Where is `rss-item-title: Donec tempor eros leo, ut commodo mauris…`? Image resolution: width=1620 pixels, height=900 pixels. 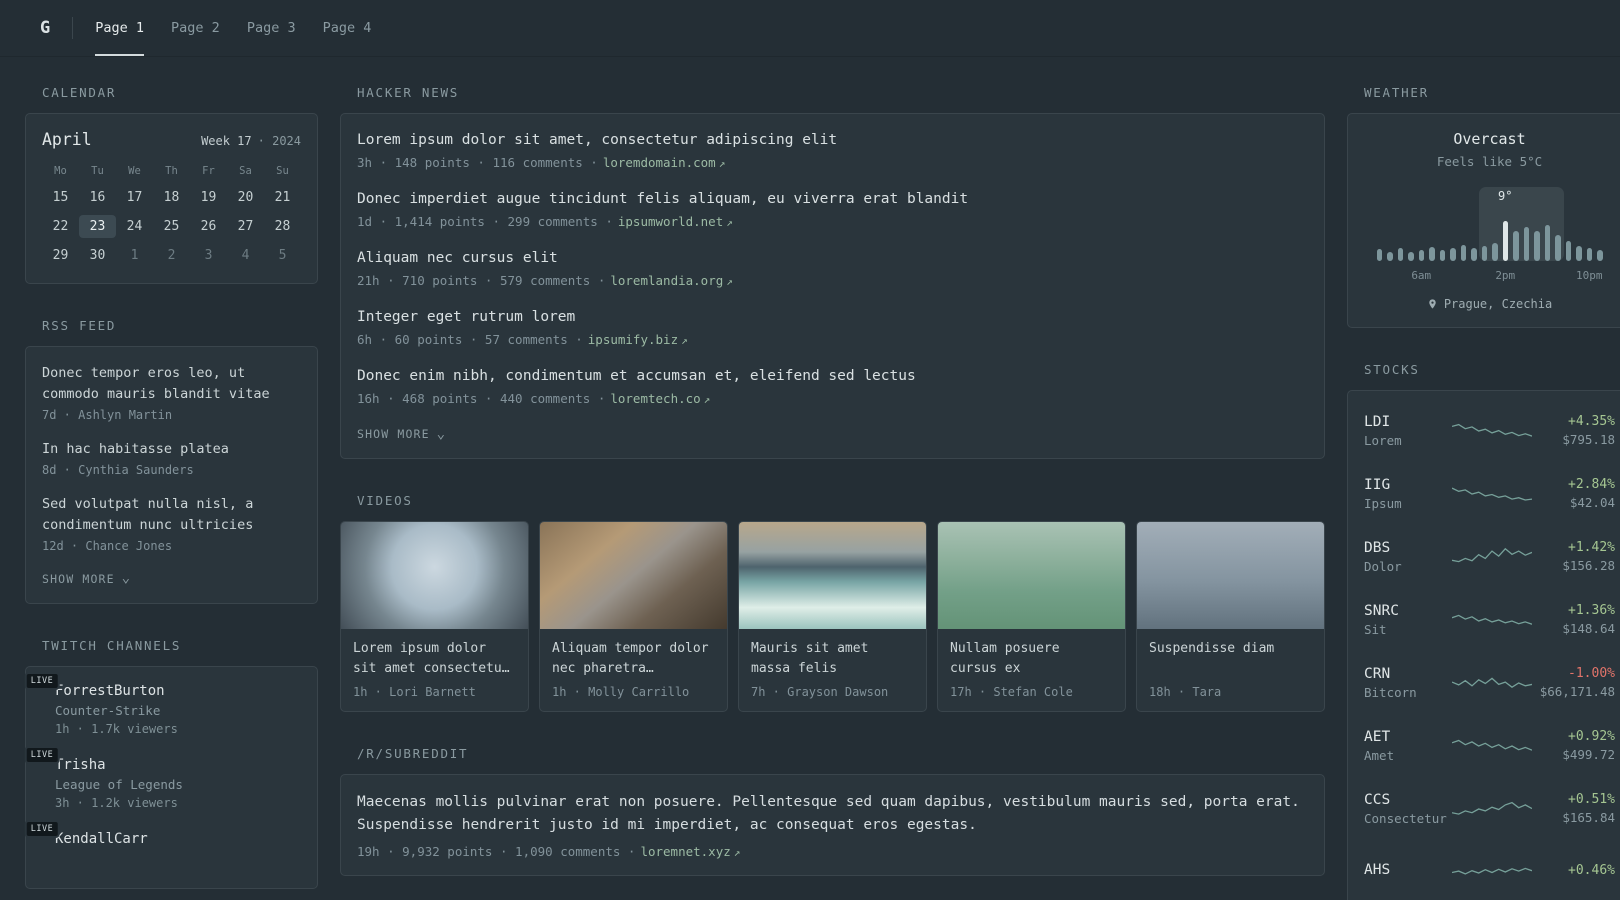
rss-item-title: Donec tempor eros leo, ut commodo mauris… is located at coordinates (171, 384).